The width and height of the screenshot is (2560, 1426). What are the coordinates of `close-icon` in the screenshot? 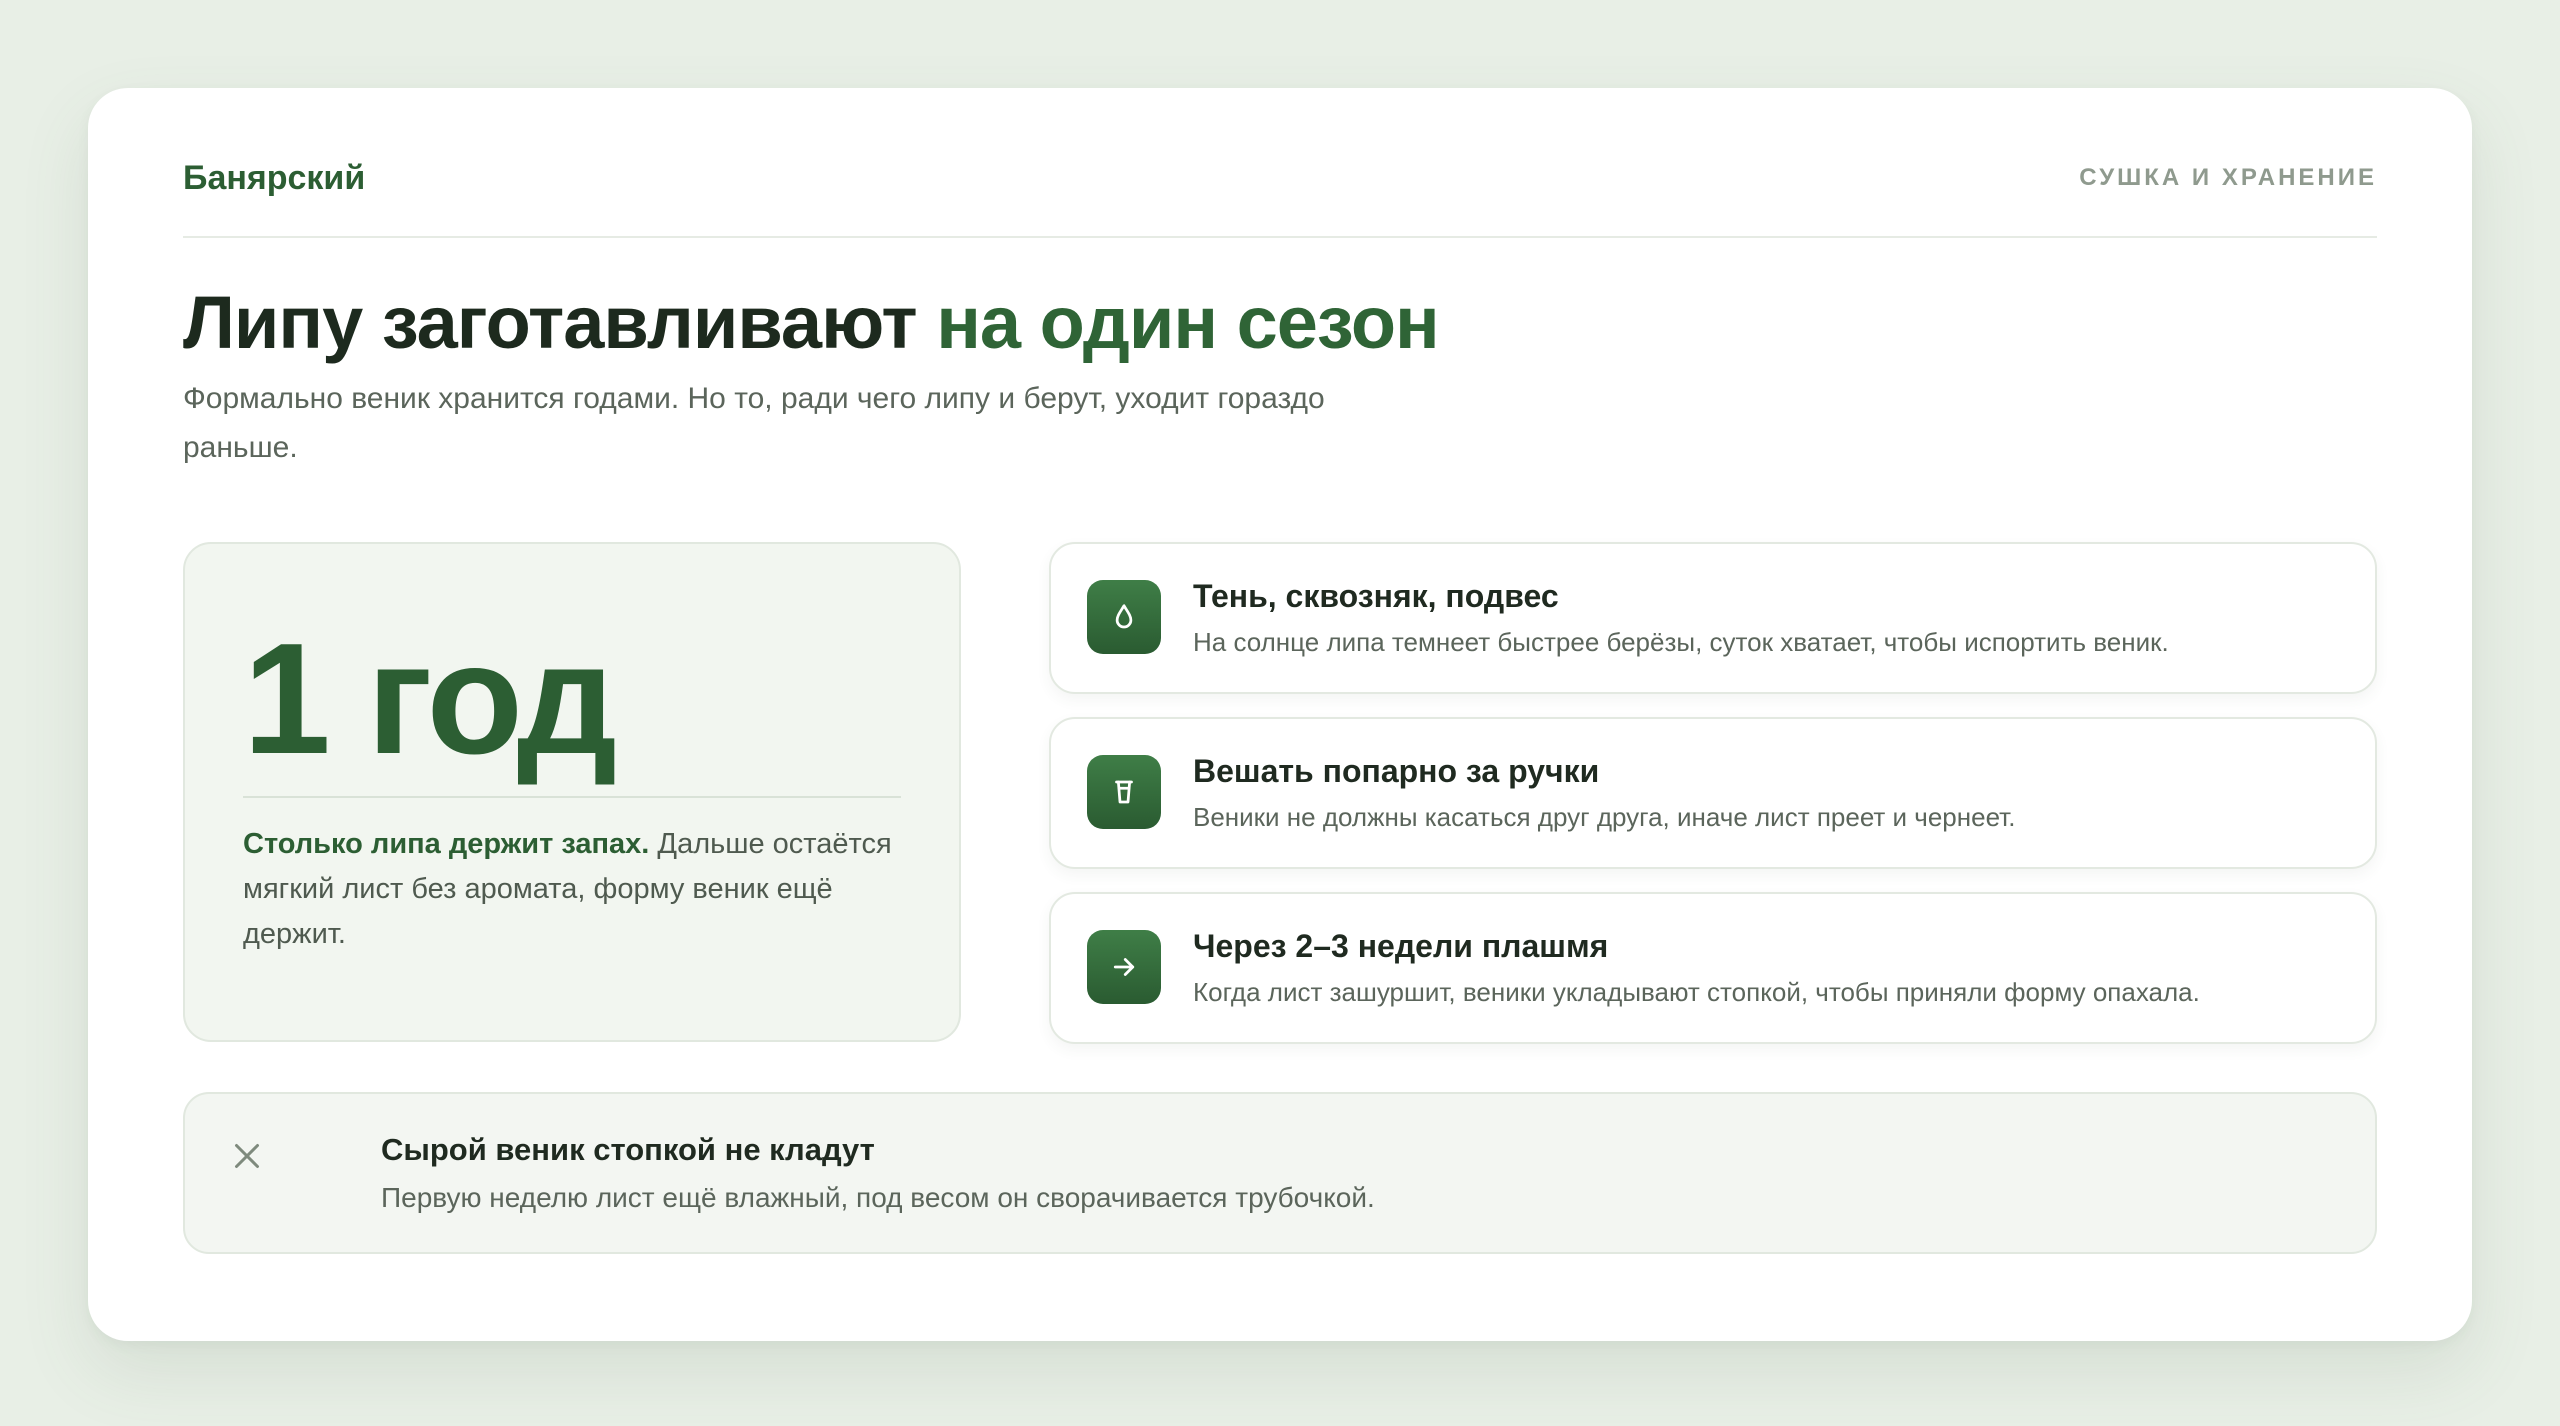 It's located at (247, 1156).